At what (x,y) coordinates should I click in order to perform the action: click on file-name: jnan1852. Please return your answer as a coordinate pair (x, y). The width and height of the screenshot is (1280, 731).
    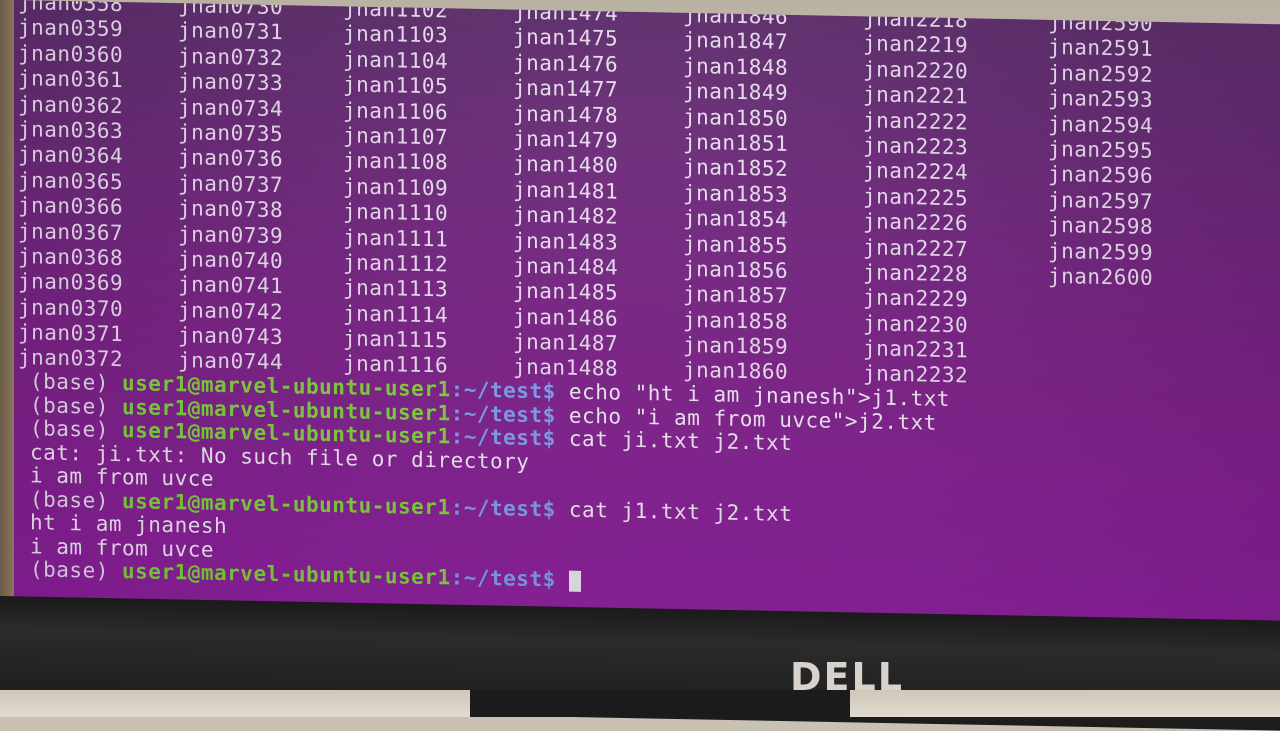
    Looking at the image, I should click on (736, 168).